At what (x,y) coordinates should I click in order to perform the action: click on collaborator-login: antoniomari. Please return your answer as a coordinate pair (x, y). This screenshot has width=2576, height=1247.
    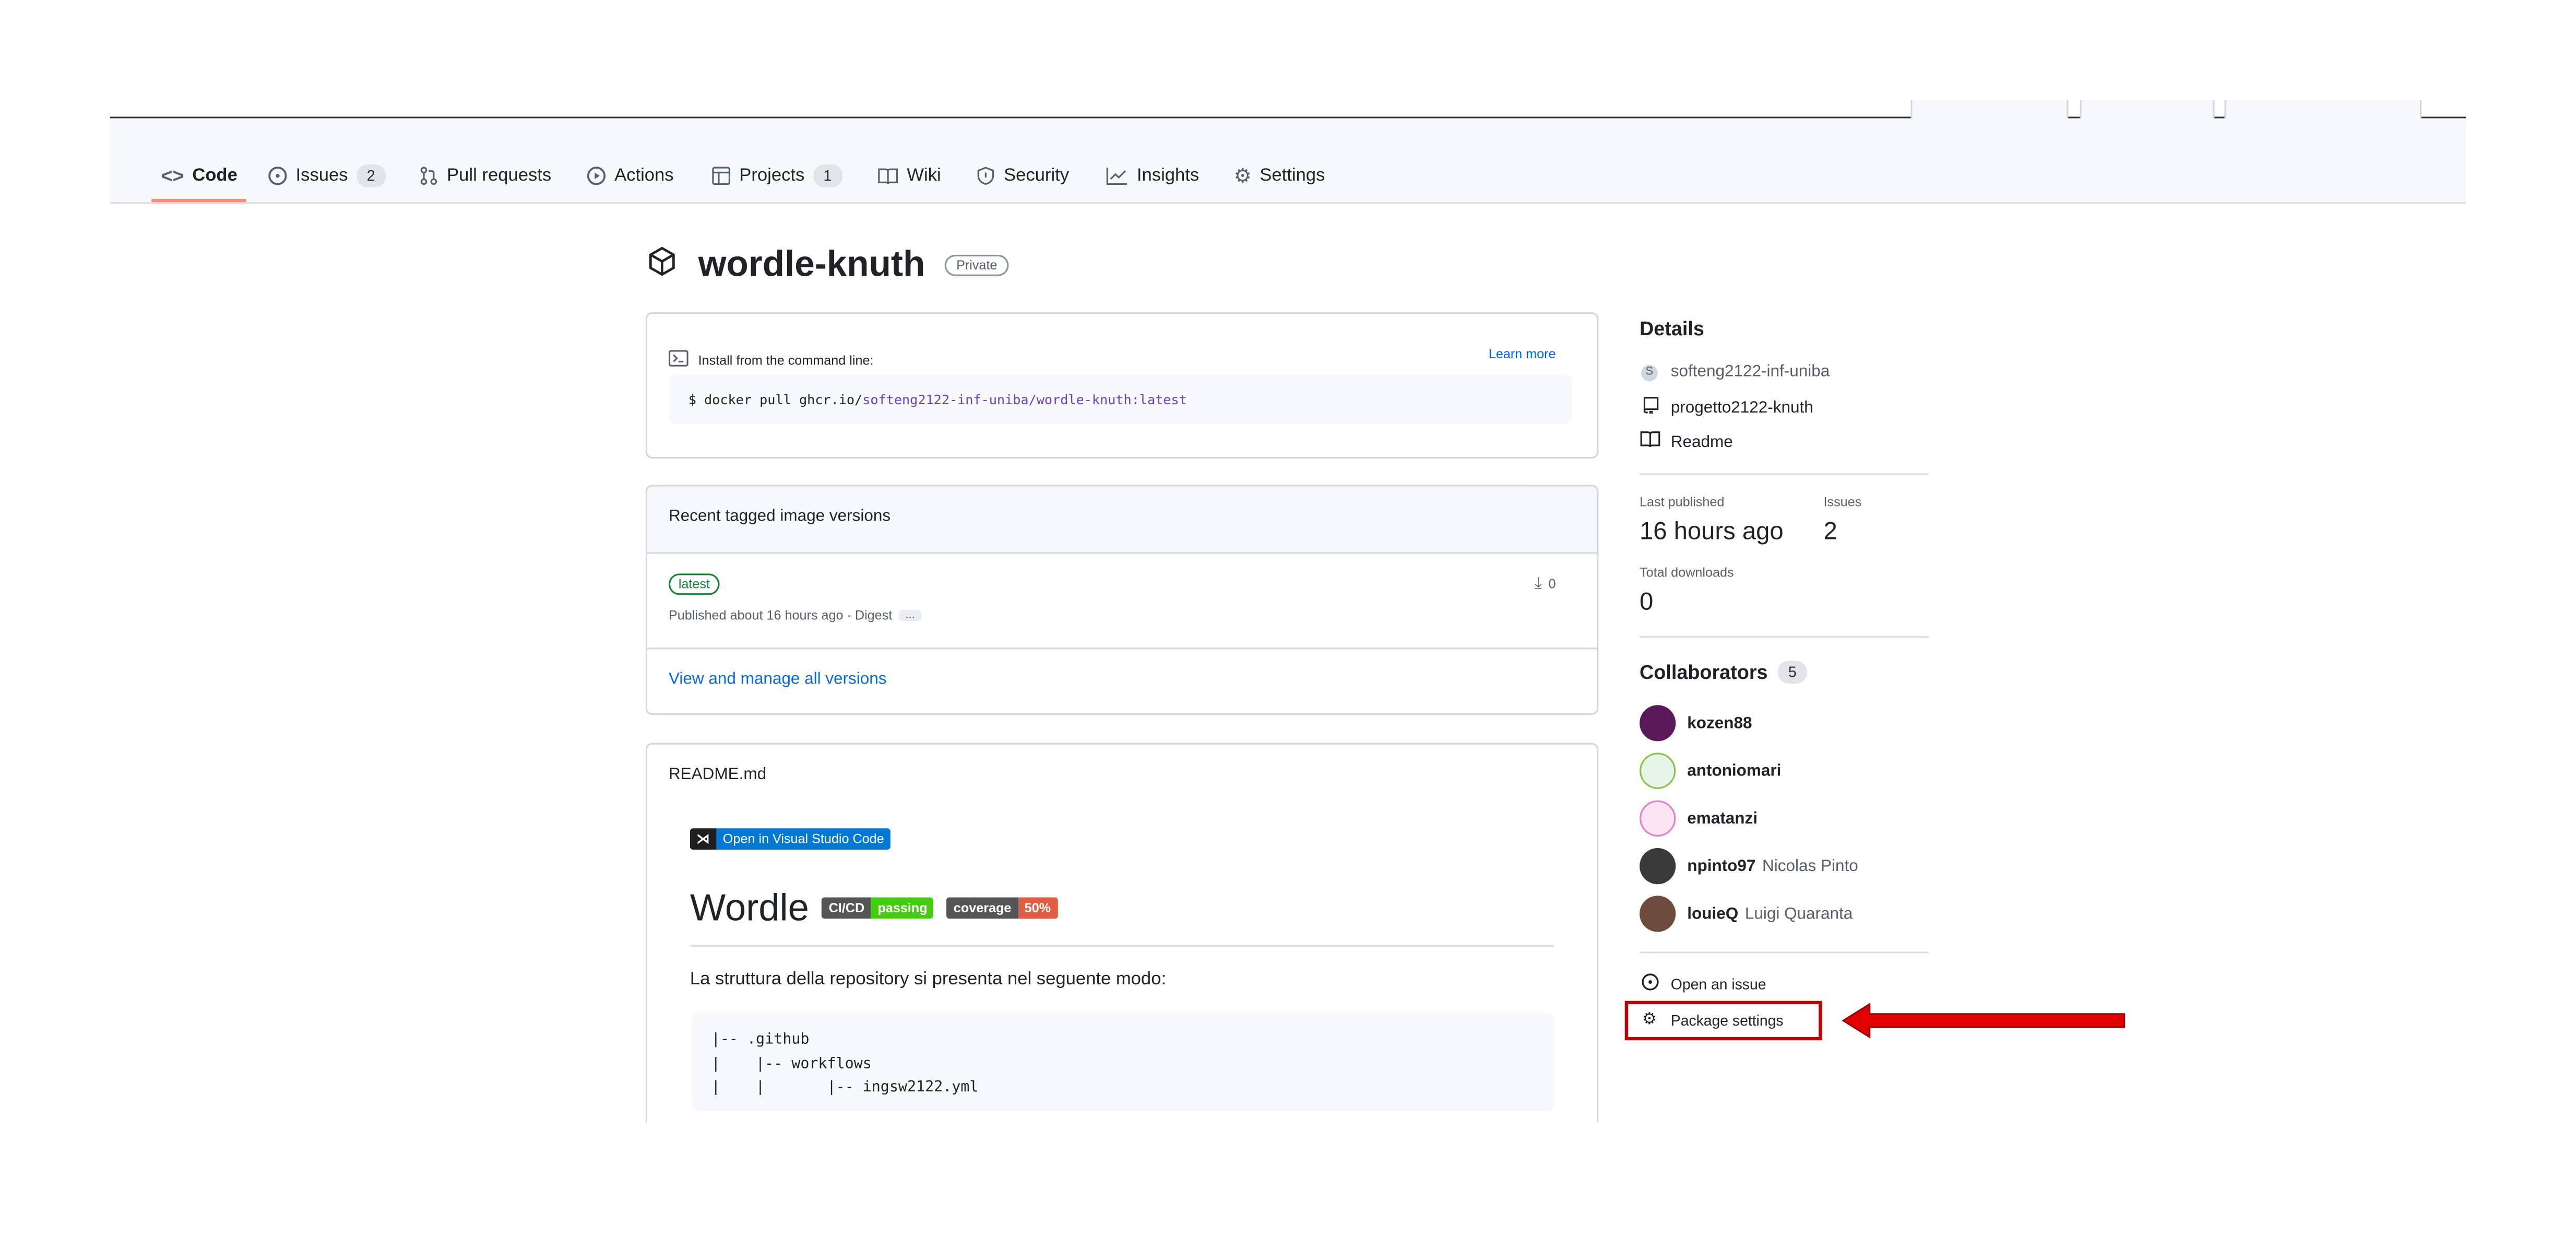
    Looking at the image, I should click on (1734, 770).